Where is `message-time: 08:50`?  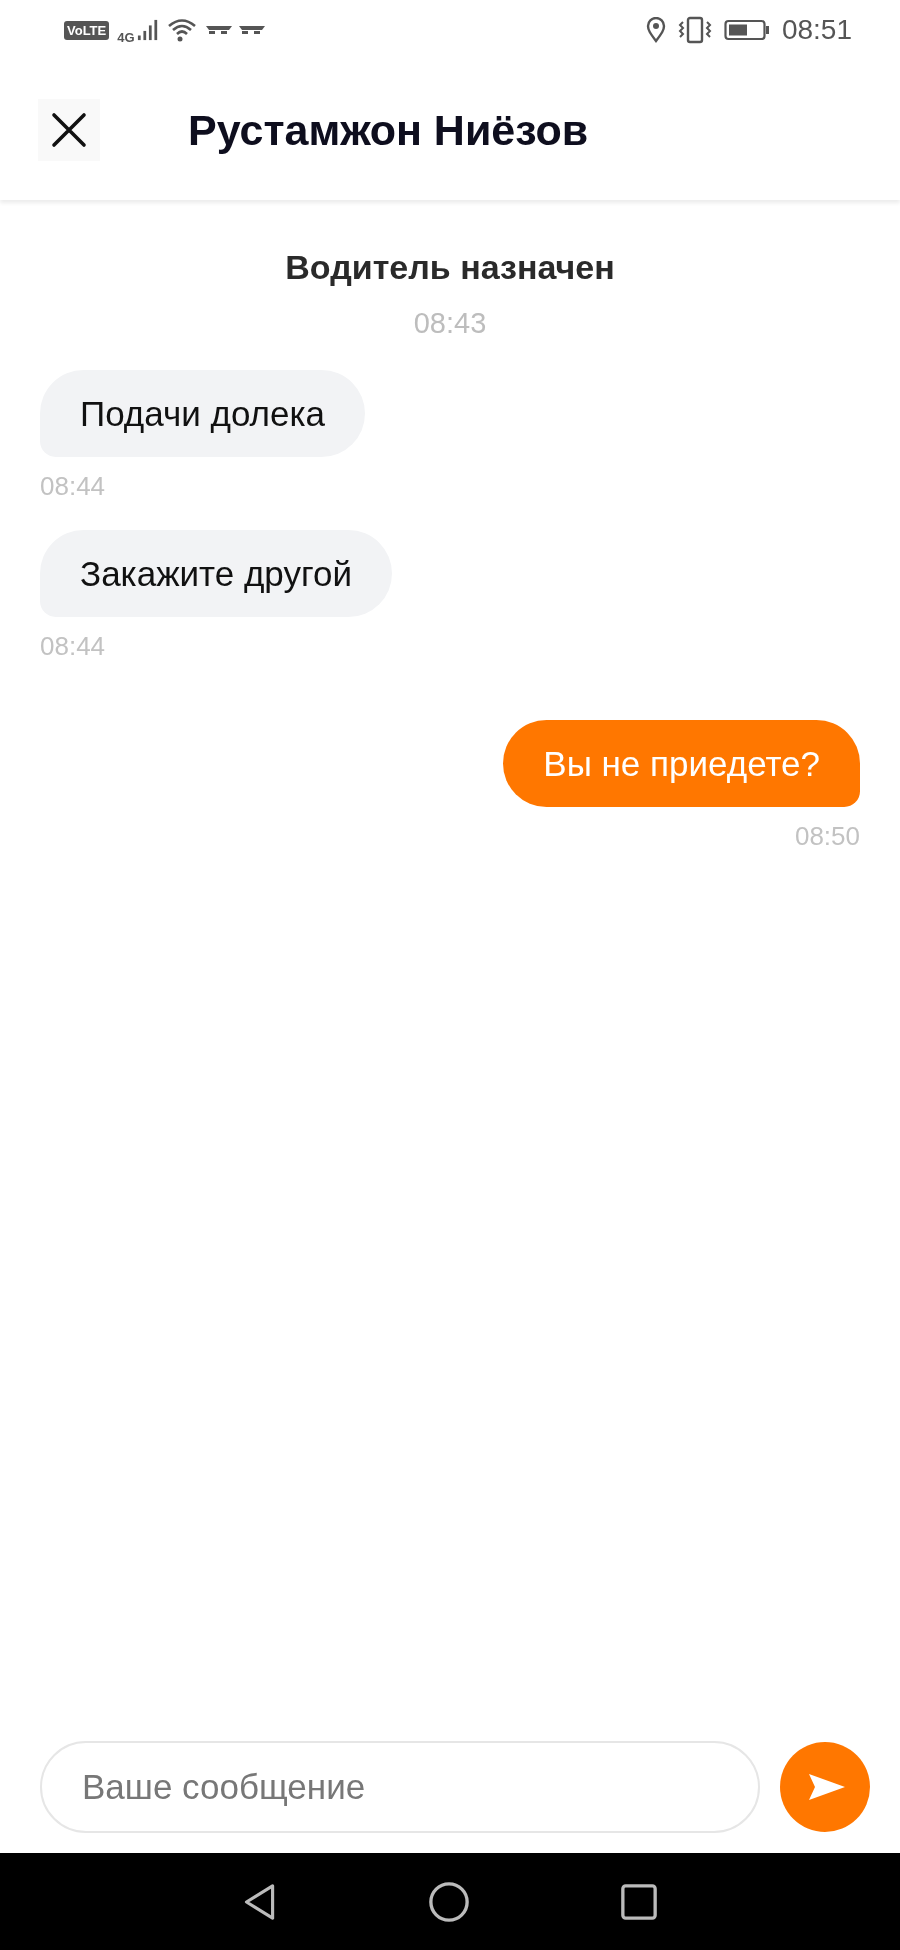 message-time: 08:50 is located at coordinates (827, 836).